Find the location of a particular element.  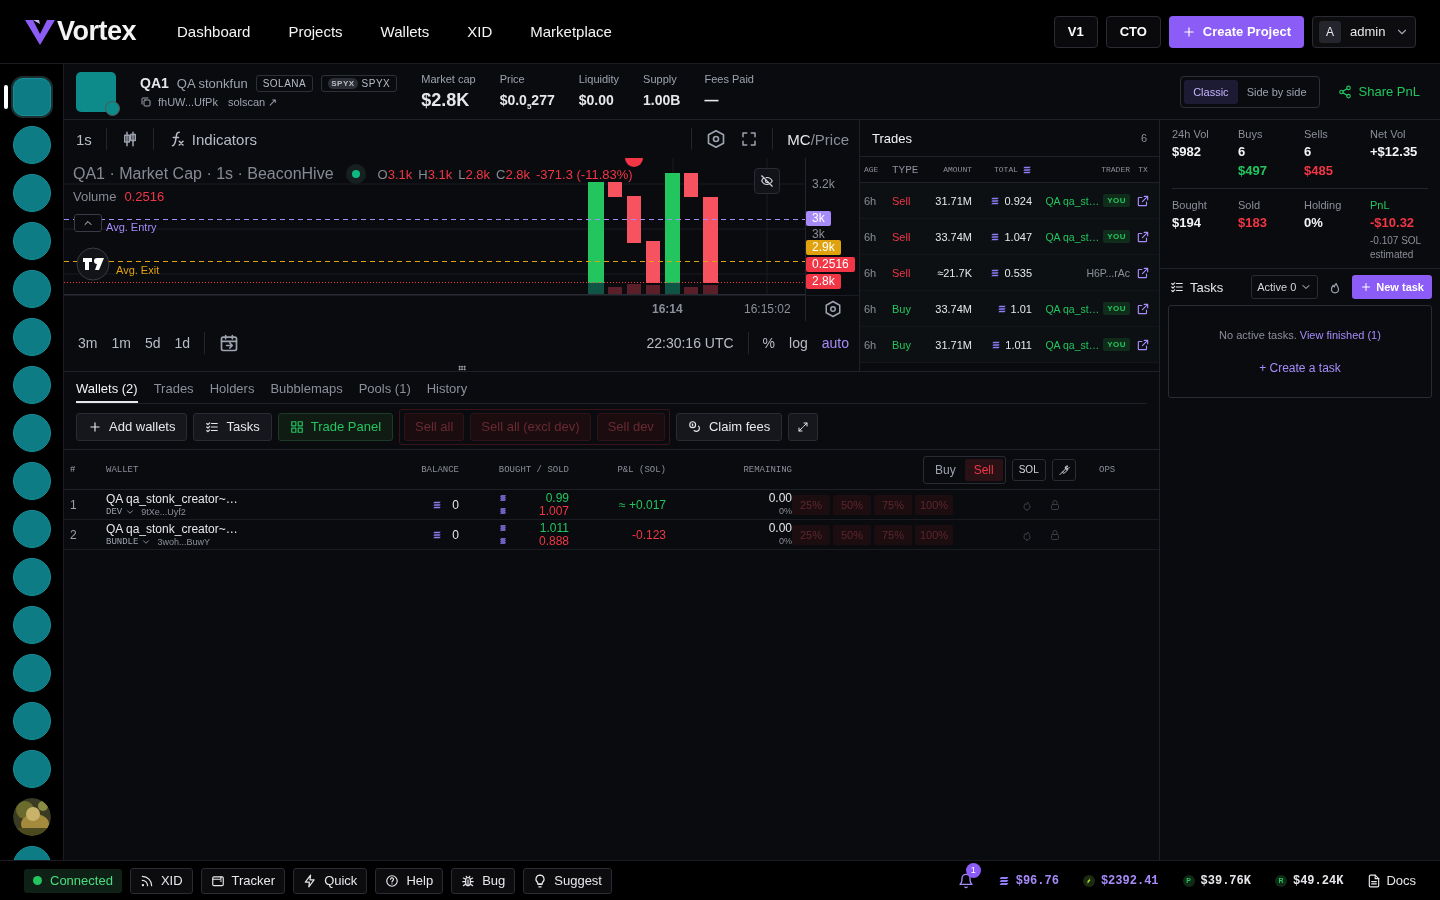

avg-exit-label: Avg. Exit is located at coordinates (138, 270).